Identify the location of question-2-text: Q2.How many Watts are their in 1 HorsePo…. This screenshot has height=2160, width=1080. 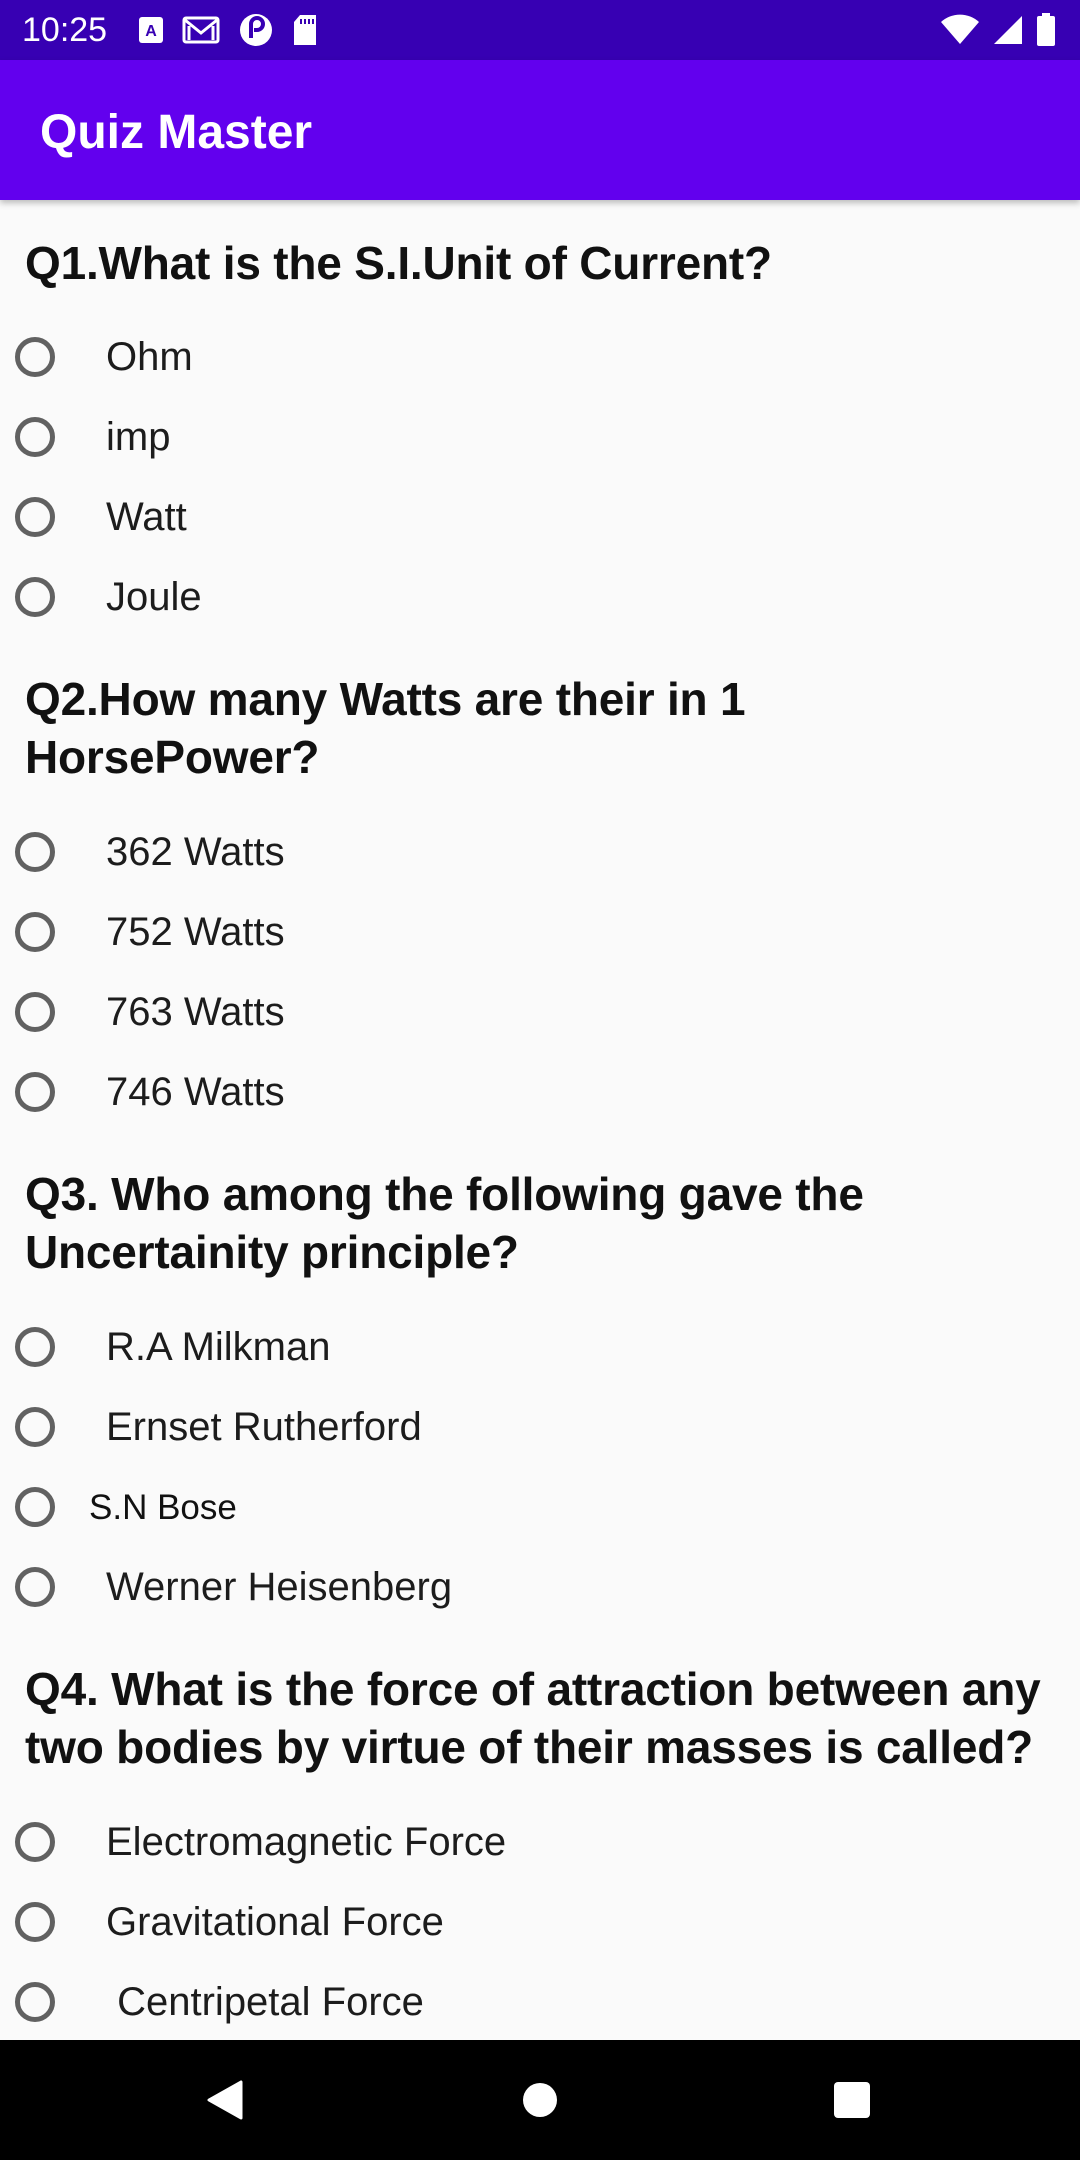
(385, 728).